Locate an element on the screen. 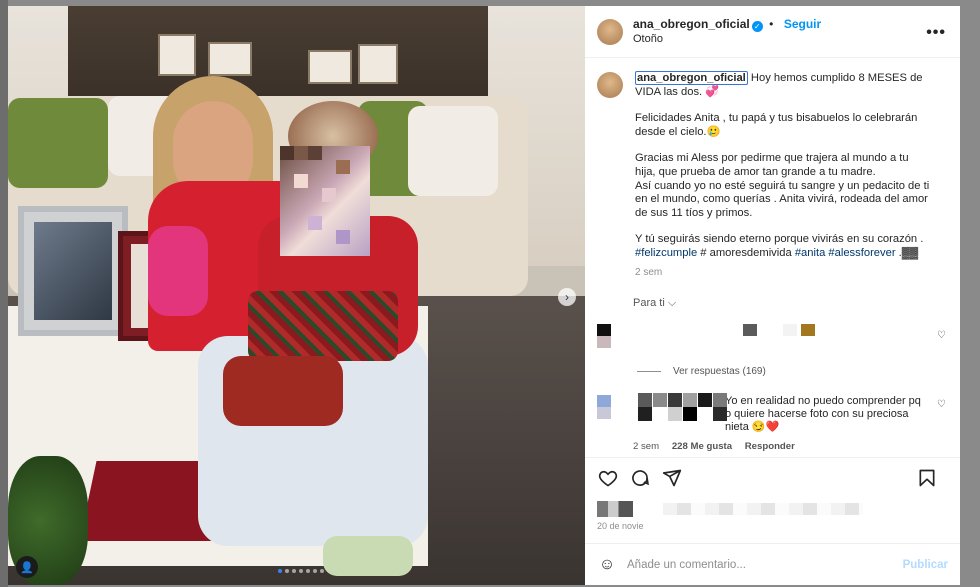 Image resolution: width=980 pixels, height=587 pixels. post-actions-bar is located at coordinates (772, 477).